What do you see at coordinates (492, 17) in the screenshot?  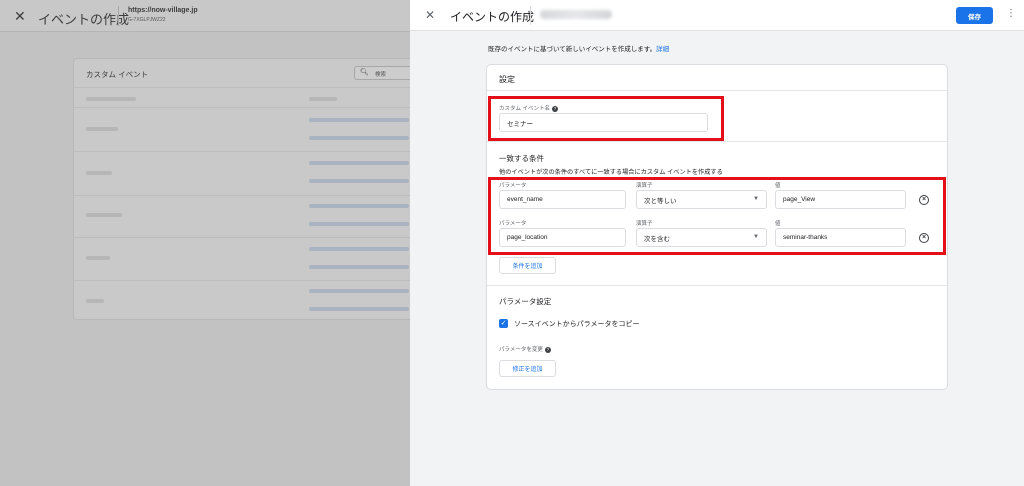 I see `panel-title: イベントの作成` at bounding box center [492, 17].